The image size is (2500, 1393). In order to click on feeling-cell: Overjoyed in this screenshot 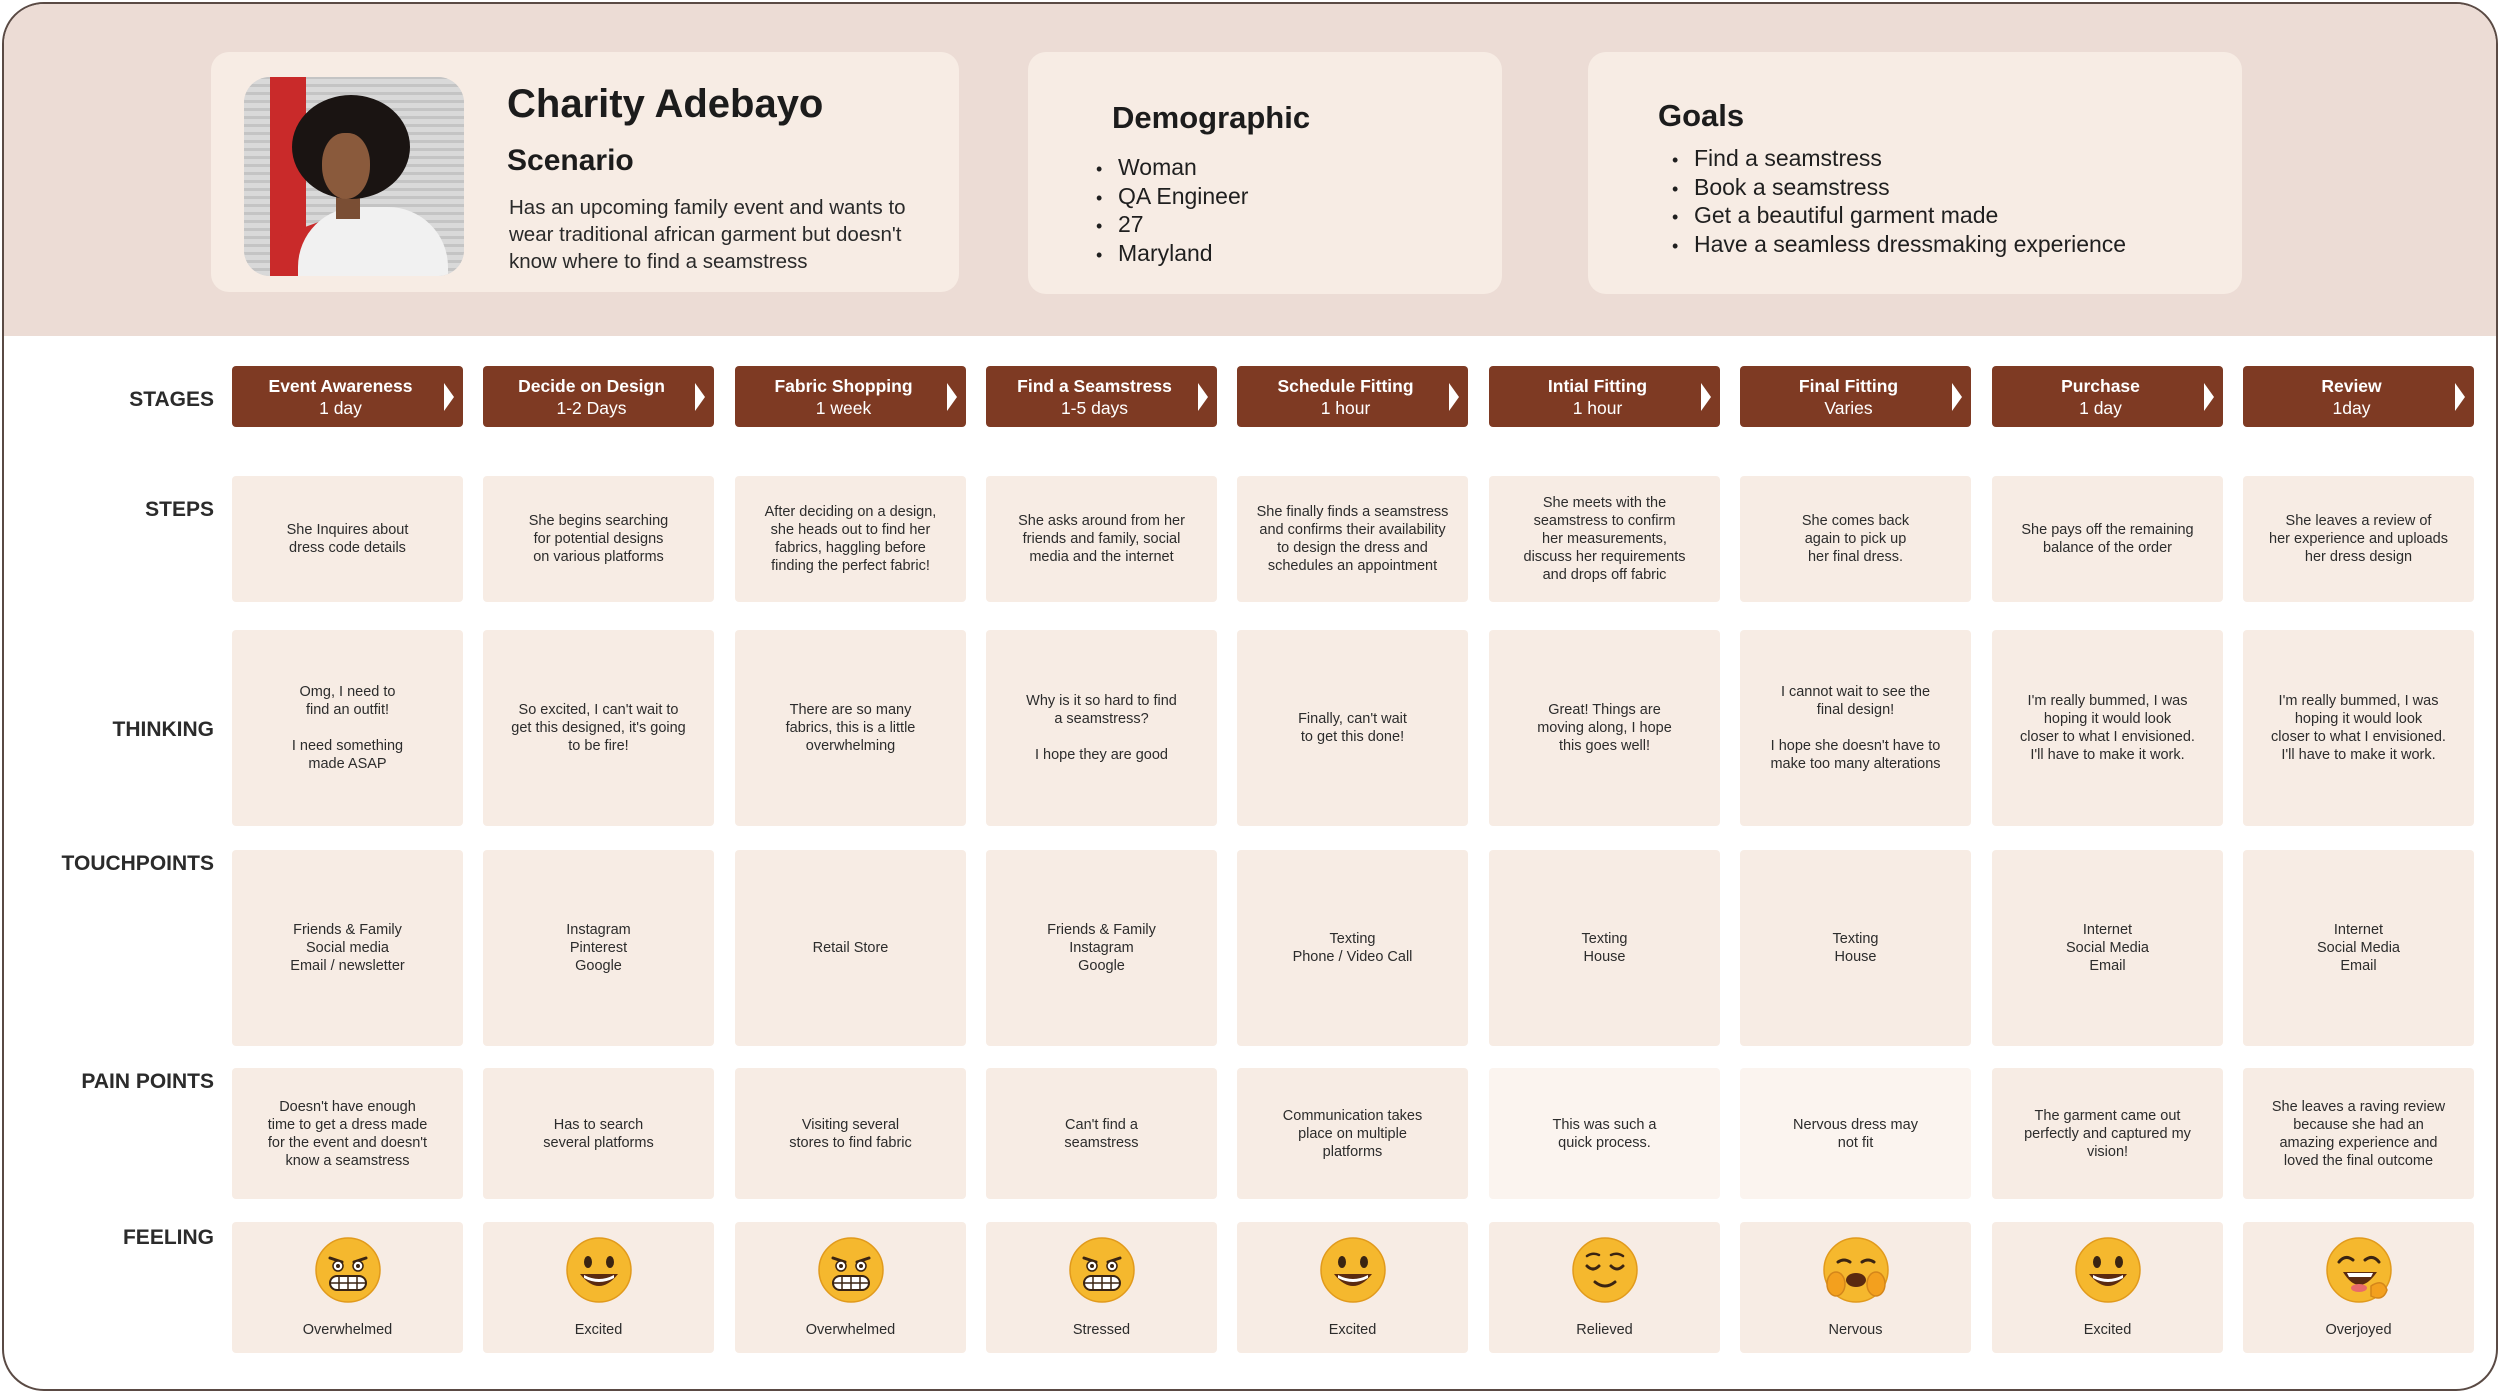, I will do `click(2358, 1287)`.